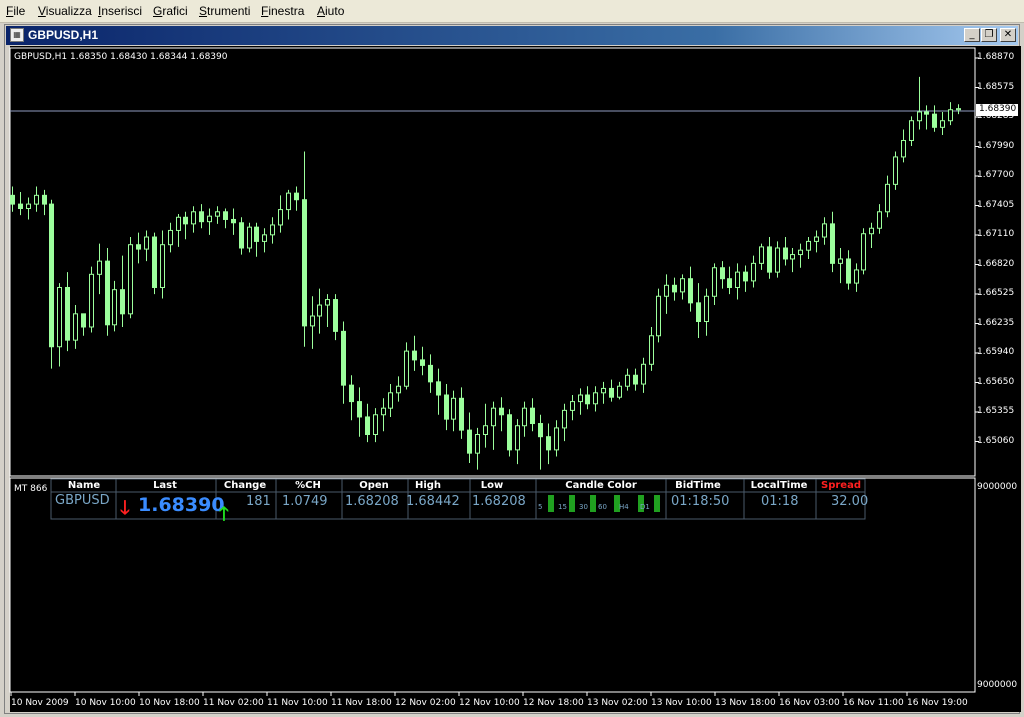 The width and height of the screenshot is (1024, 717). Describe the element at coordinates (428, 485) in the screenshot. I see `header-high: High` at that location.